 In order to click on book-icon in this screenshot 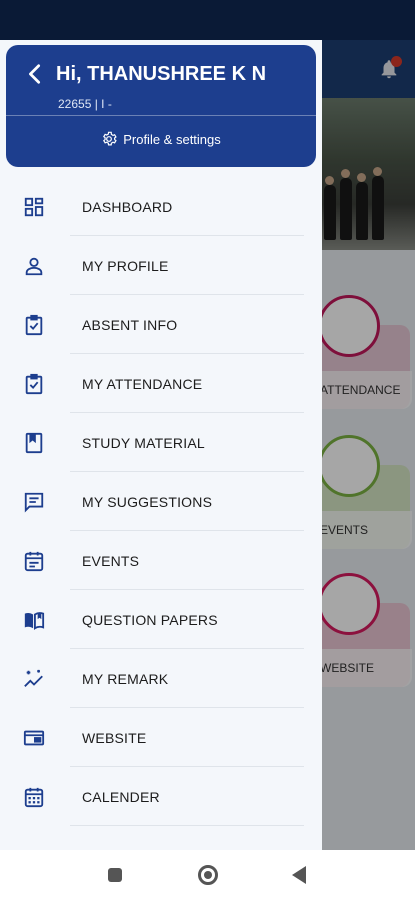, I will do `click(34, 443)`.